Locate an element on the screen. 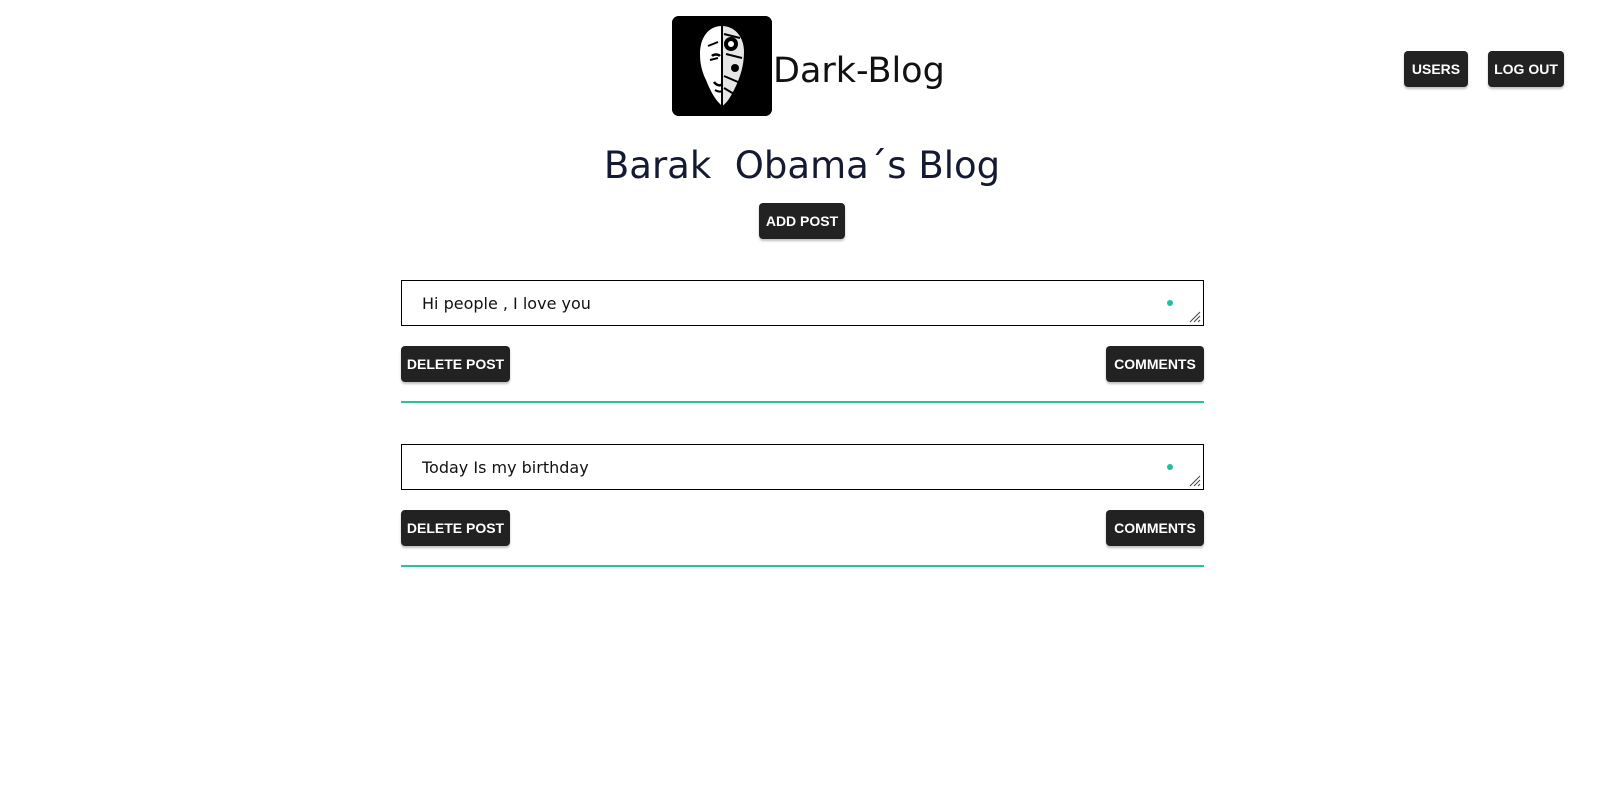  brand-name: Dark-Blog is located at coordinates (859, 71).